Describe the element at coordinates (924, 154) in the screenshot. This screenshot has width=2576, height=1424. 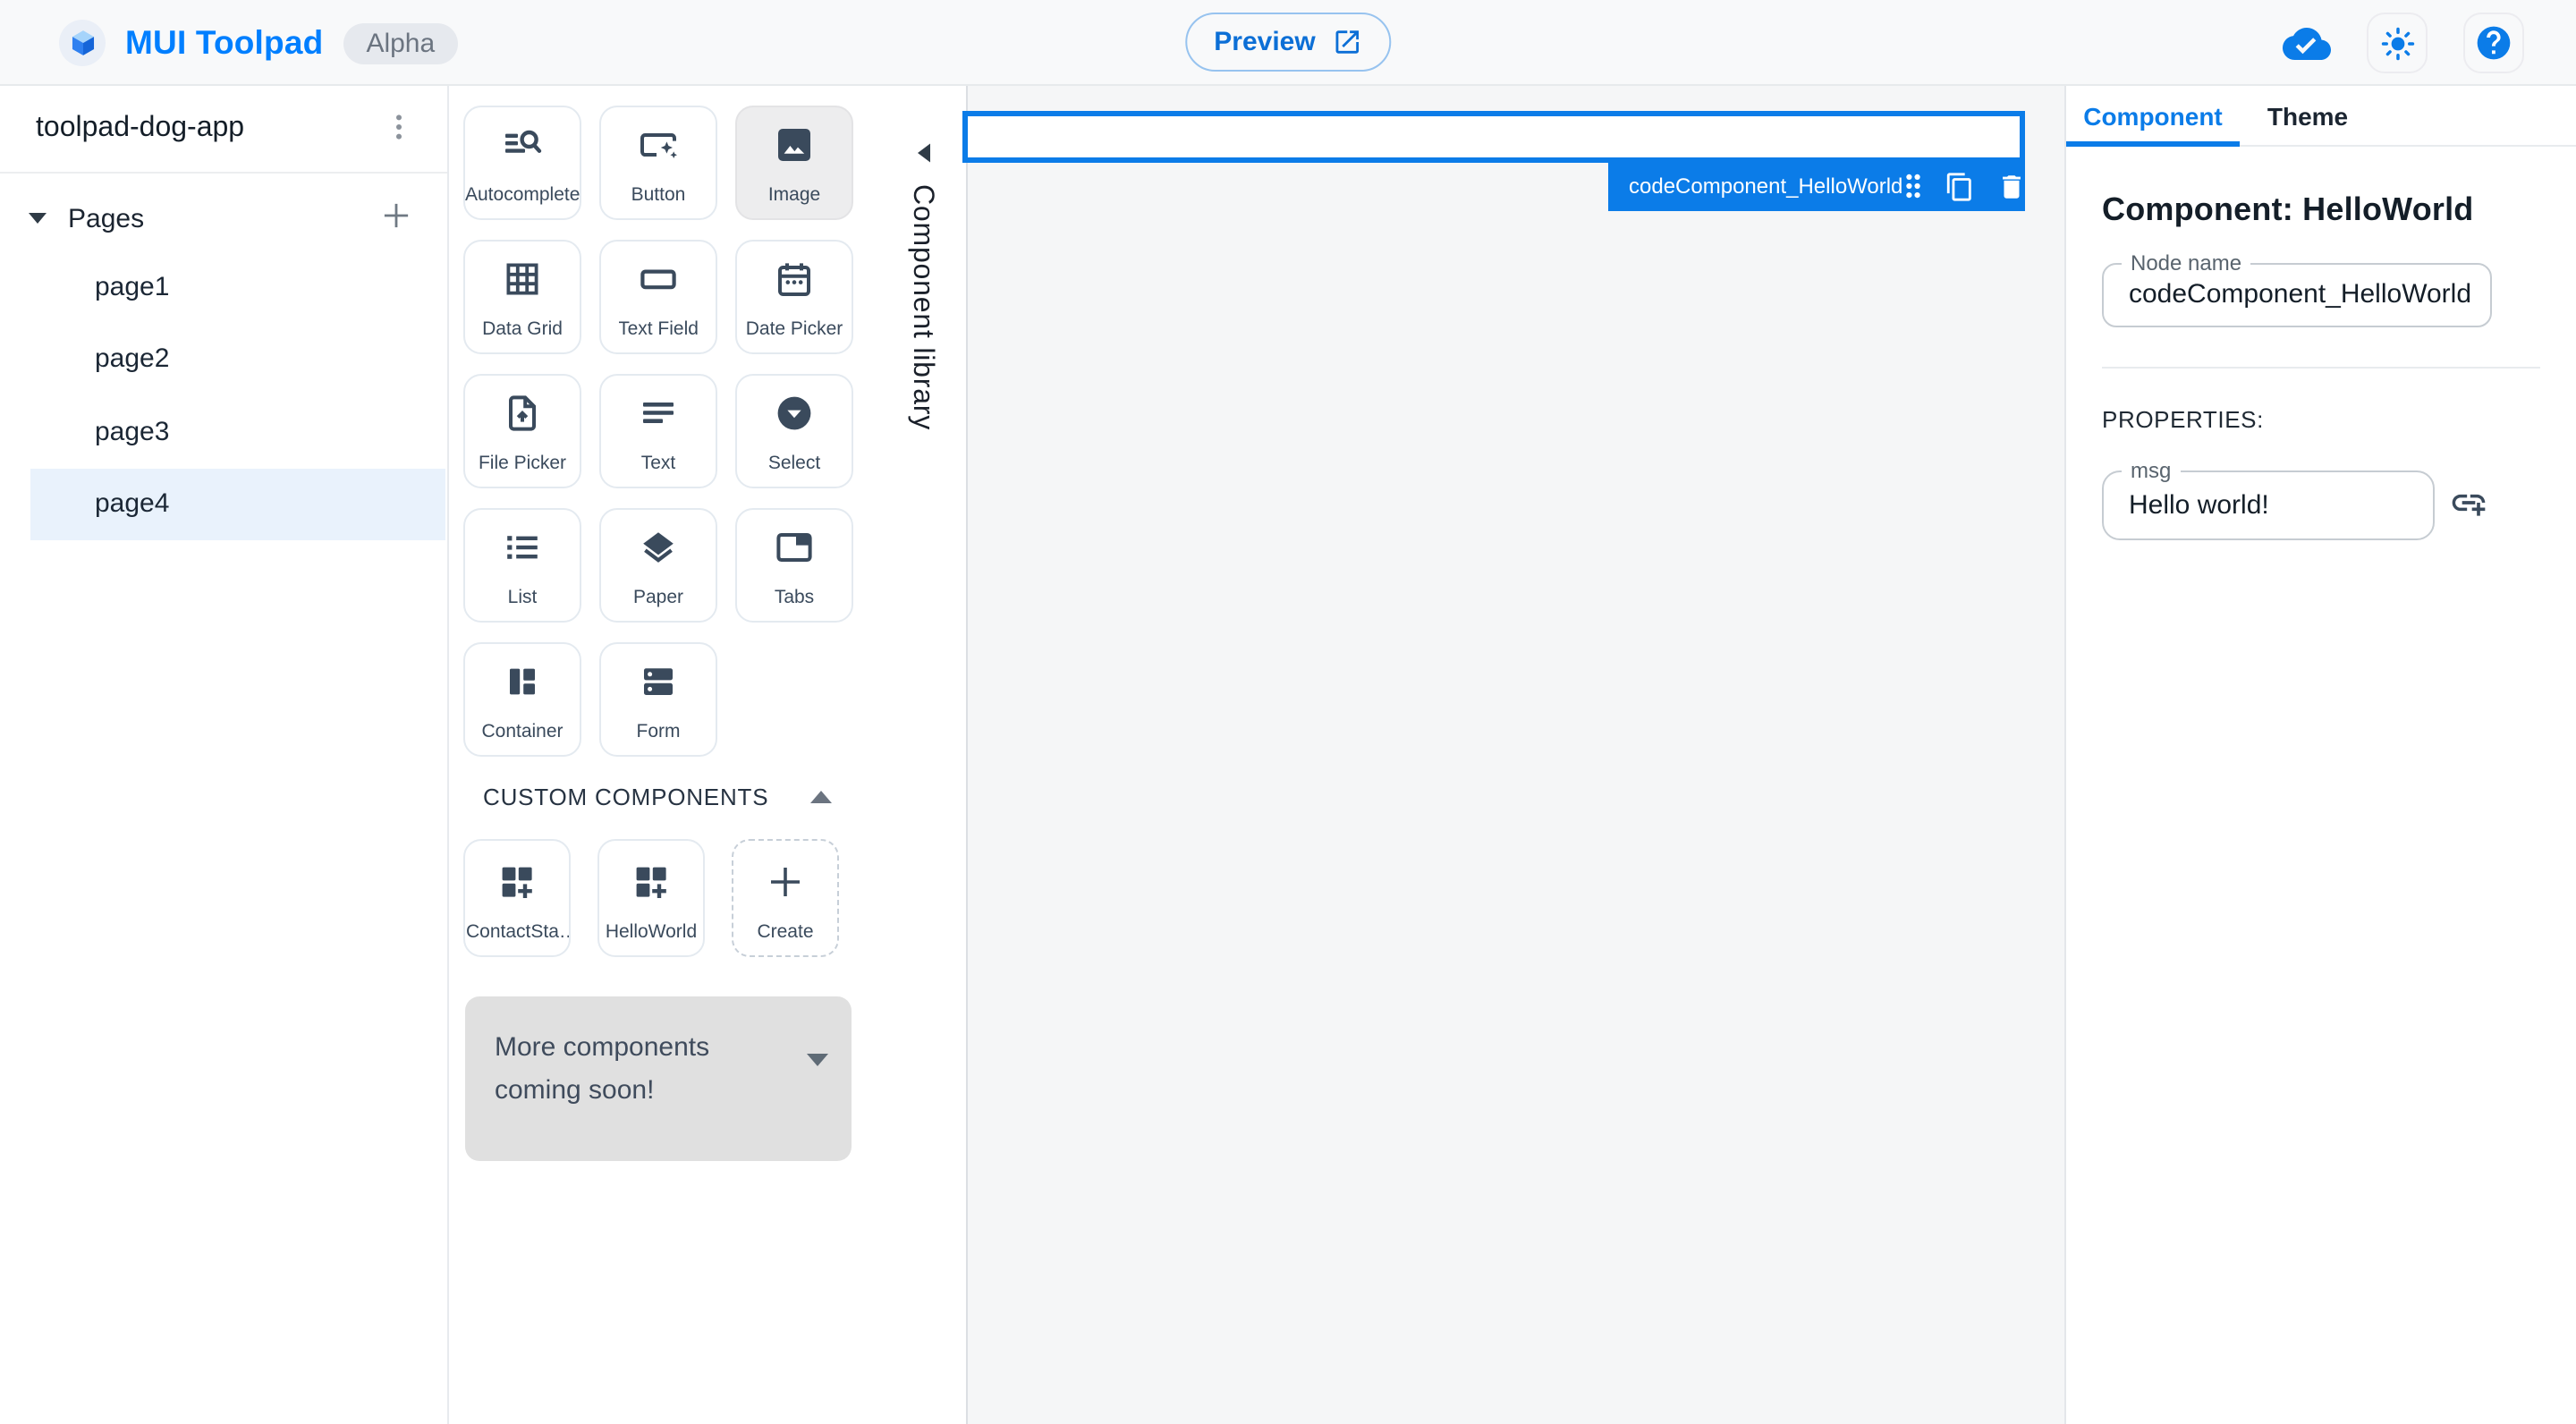
I see `collapse-library-button` at that location.